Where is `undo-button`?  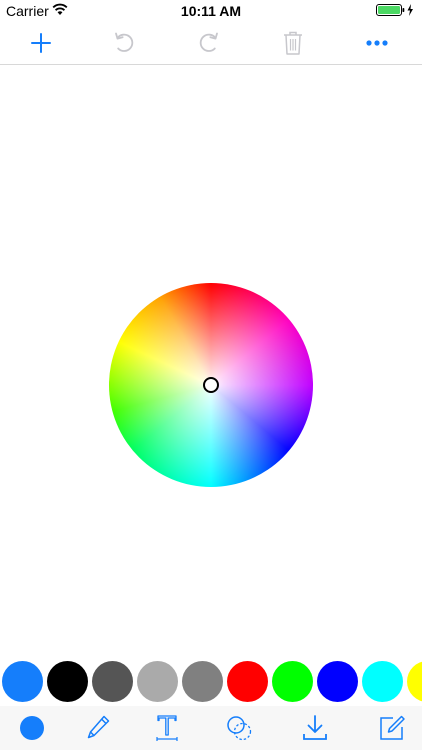 undo-button is located at coordinates (124, 43).